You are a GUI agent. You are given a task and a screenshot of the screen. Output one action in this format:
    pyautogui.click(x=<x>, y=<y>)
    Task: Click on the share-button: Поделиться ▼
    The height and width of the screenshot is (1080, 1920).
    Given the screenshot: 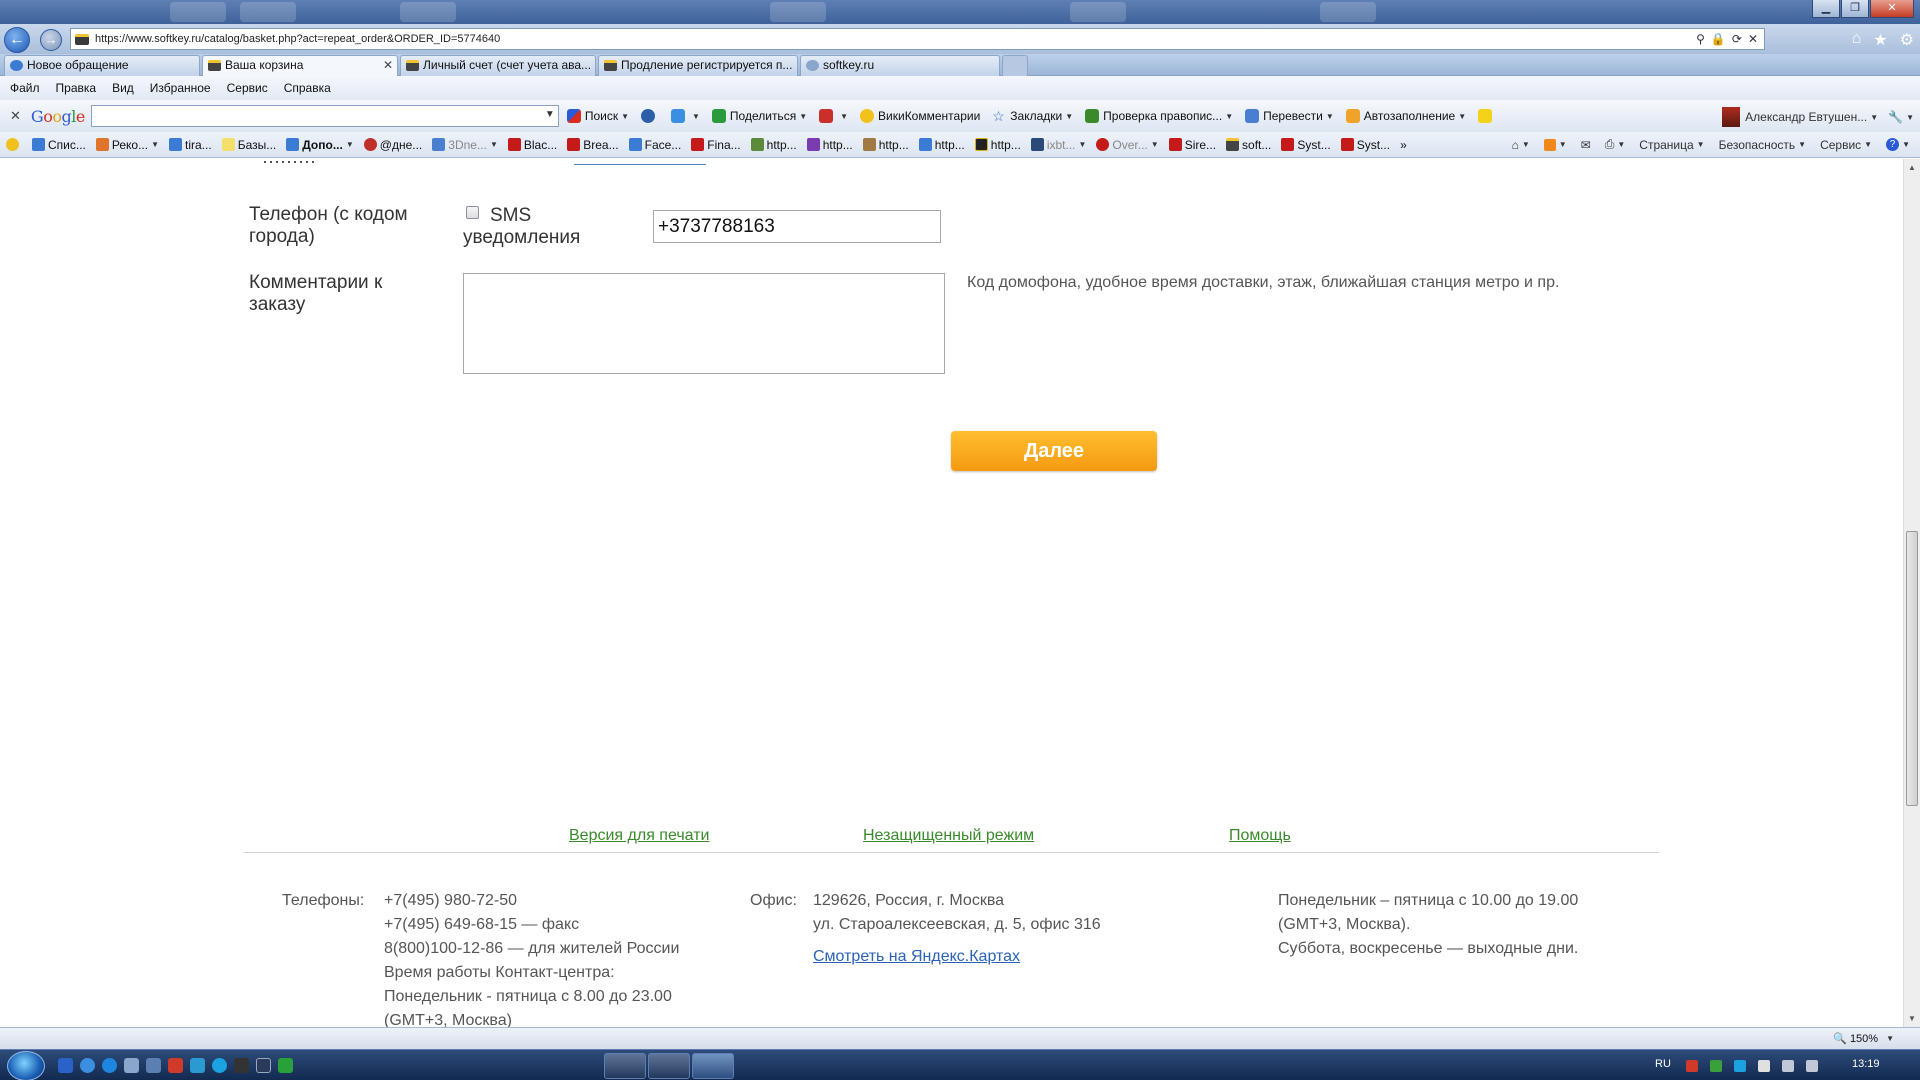 What is the action you would take?
    pyautogui.click(x=759, y=116)
    